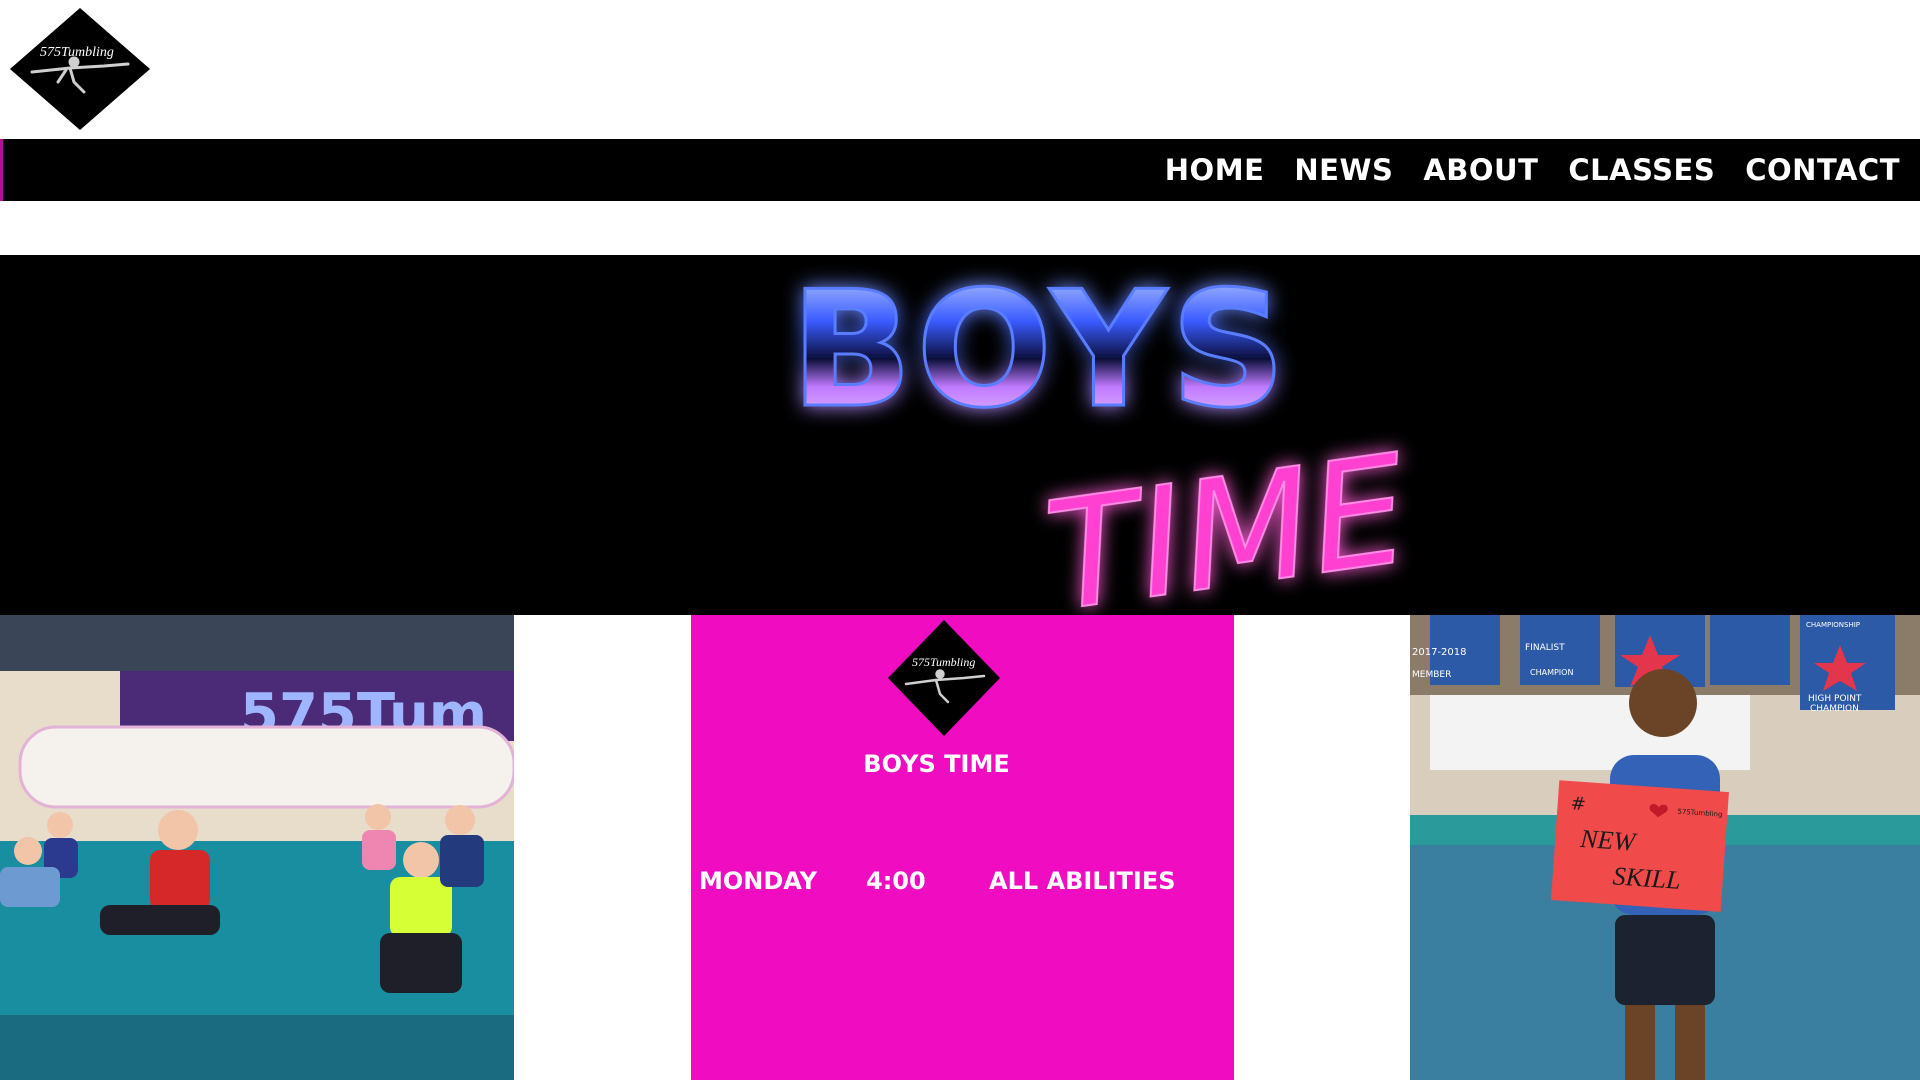 Image resolution: width=1920 pixels, height=1080 pixels. What do you see at coordinates (1215, 170) in the screenshot?
I see `nav-home: HOME` at bounding box center [1215, 170].